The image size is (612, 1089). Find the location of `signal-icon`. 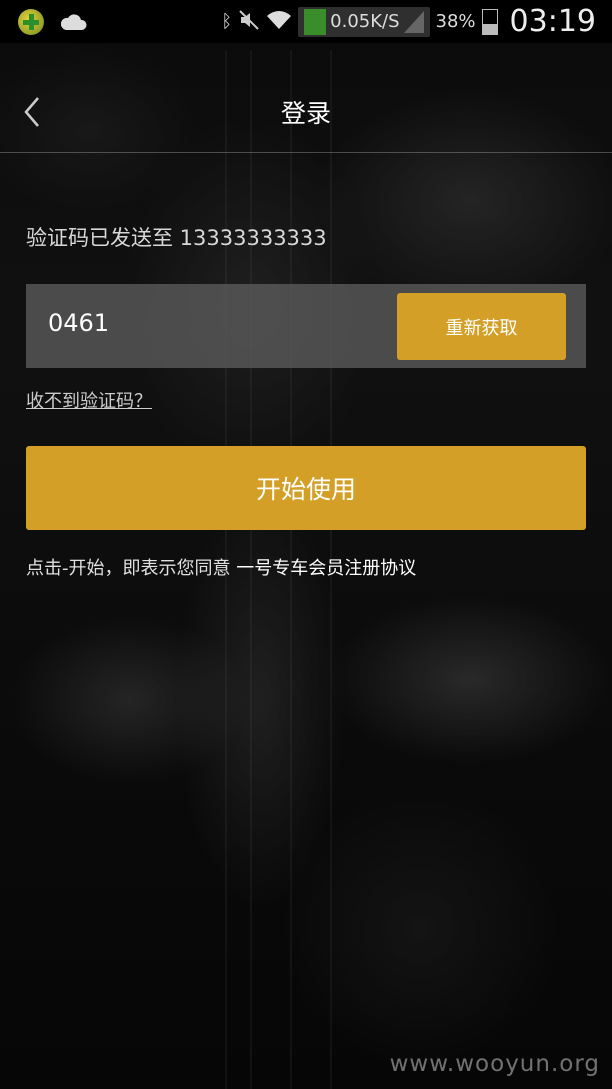

signal-icon is located at coordinates (413, 21).